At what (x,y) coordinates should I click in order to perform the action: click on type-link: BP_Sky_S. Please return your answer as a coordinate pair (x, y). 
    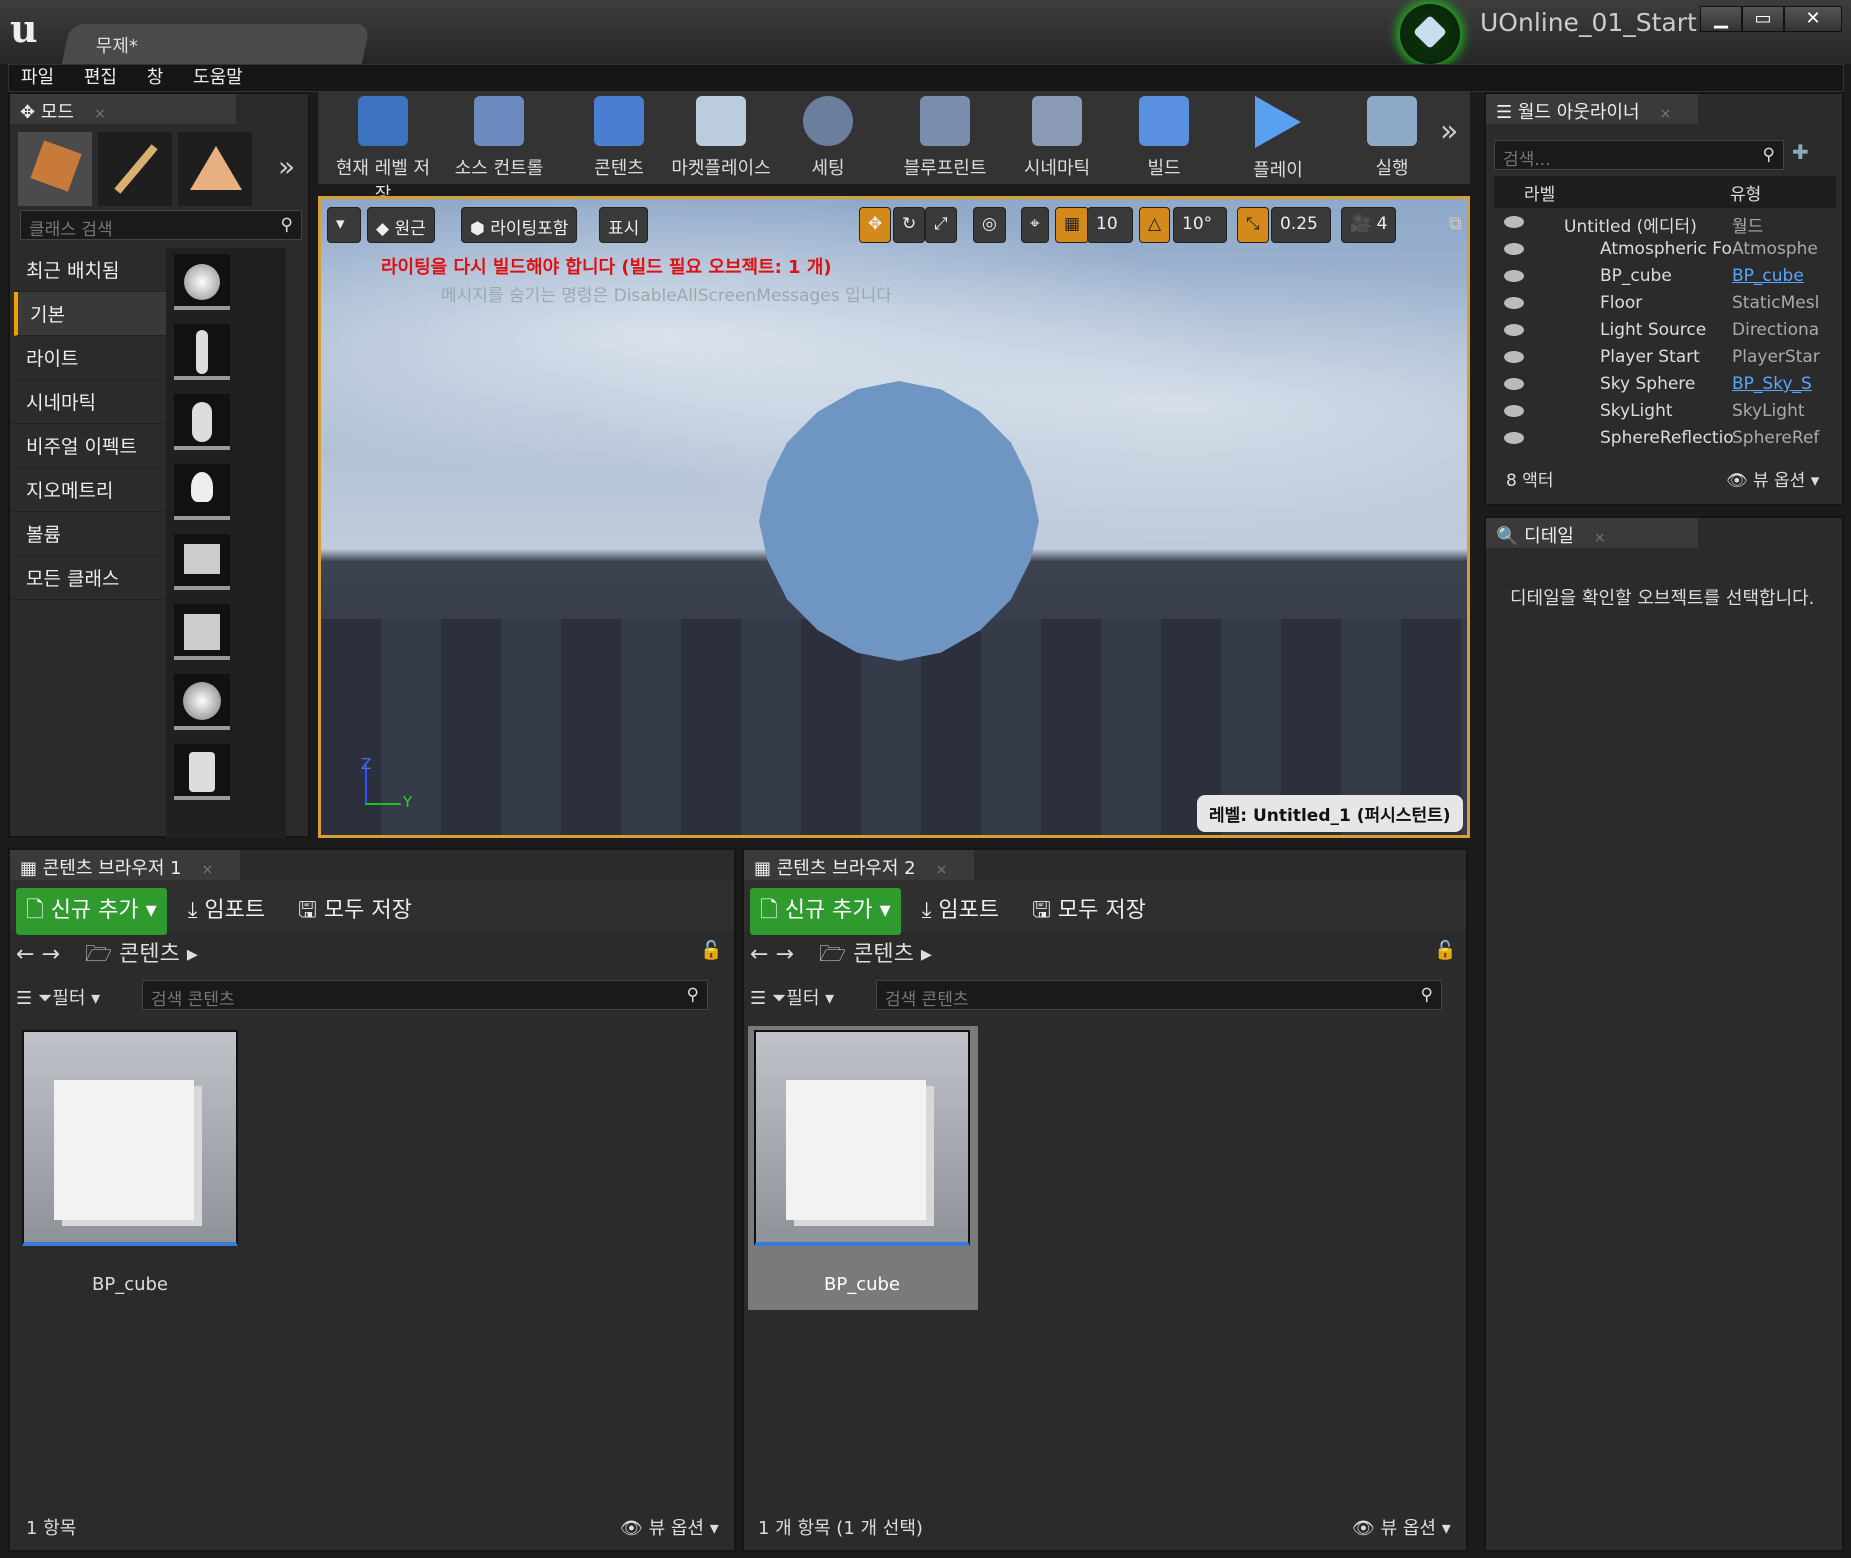
    Looking at the image, I should click on (1777, 384).